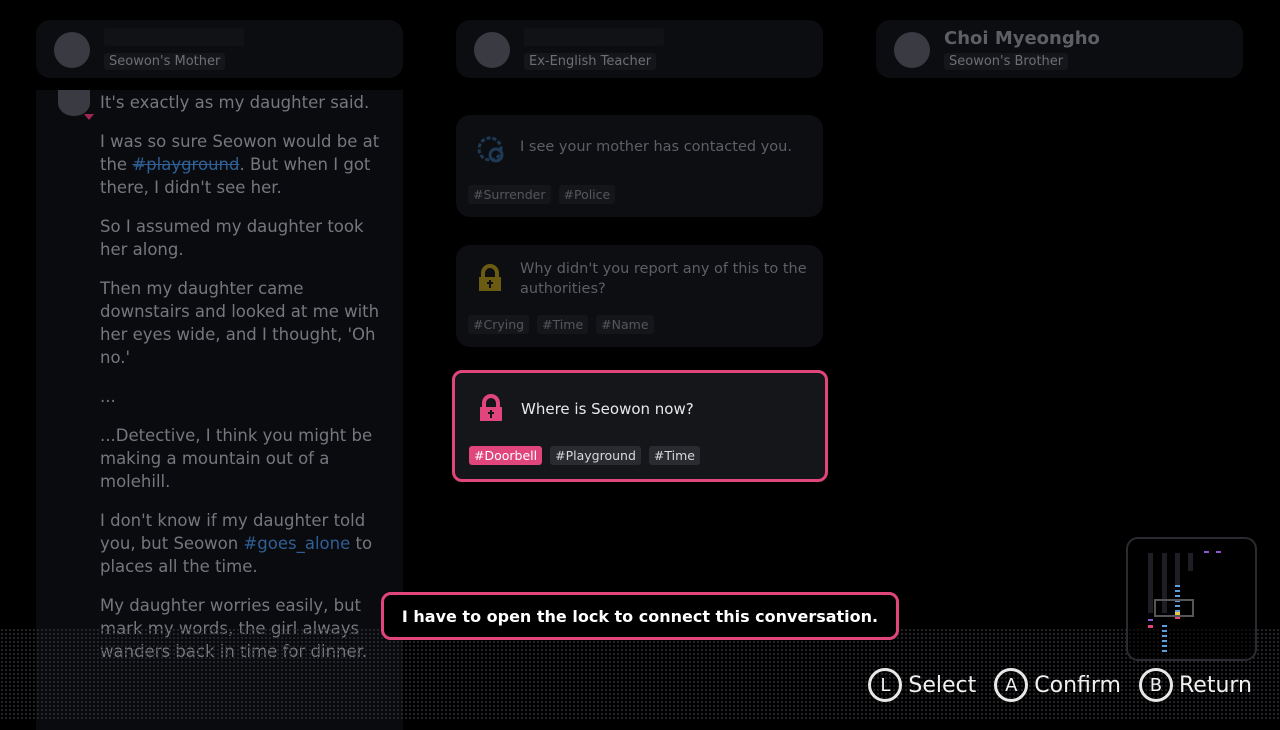 The height and width of the screenshot is (730, 1280). What do you see at coordinates (165, 61) in the screenshot?
I see `character-role: Seowon's Mother` at bounding box center [165, 61].